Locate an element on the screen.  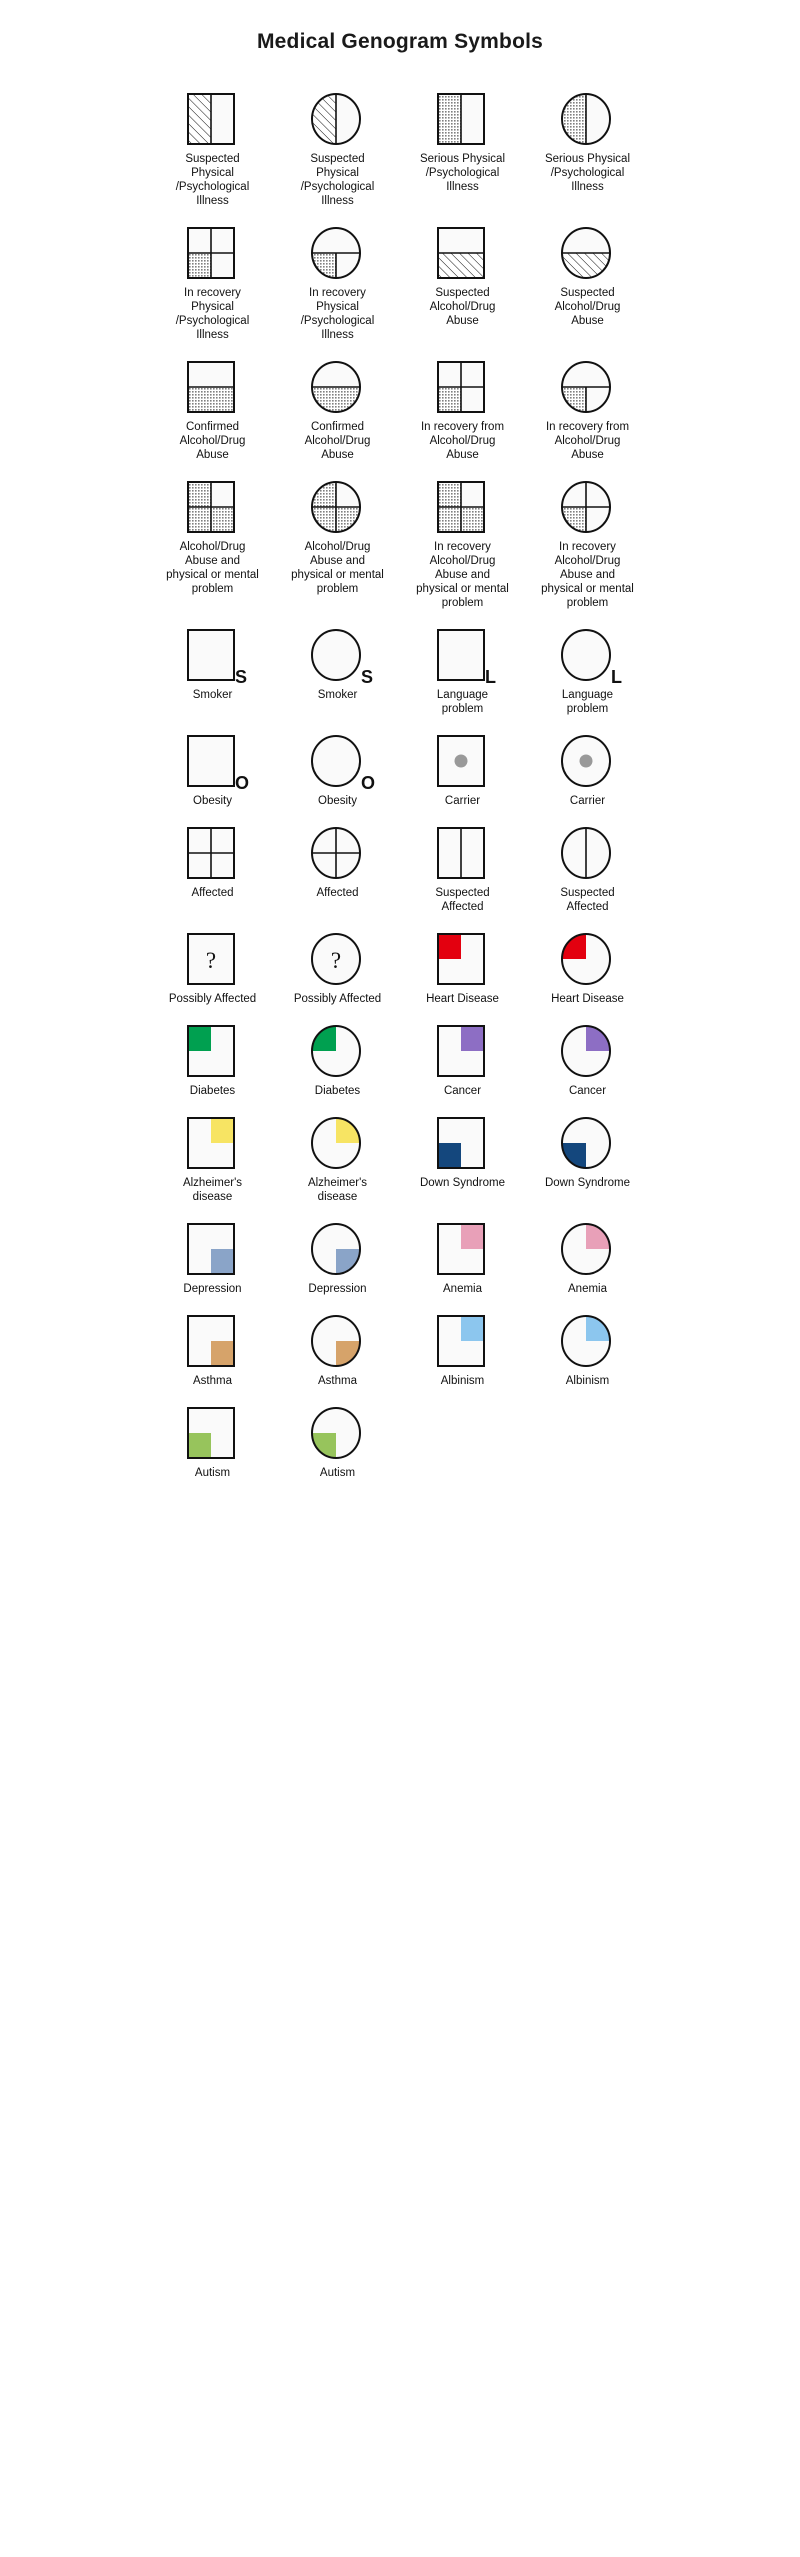
genogram-symbol-icon: ? is located at coordinates (213, 959).